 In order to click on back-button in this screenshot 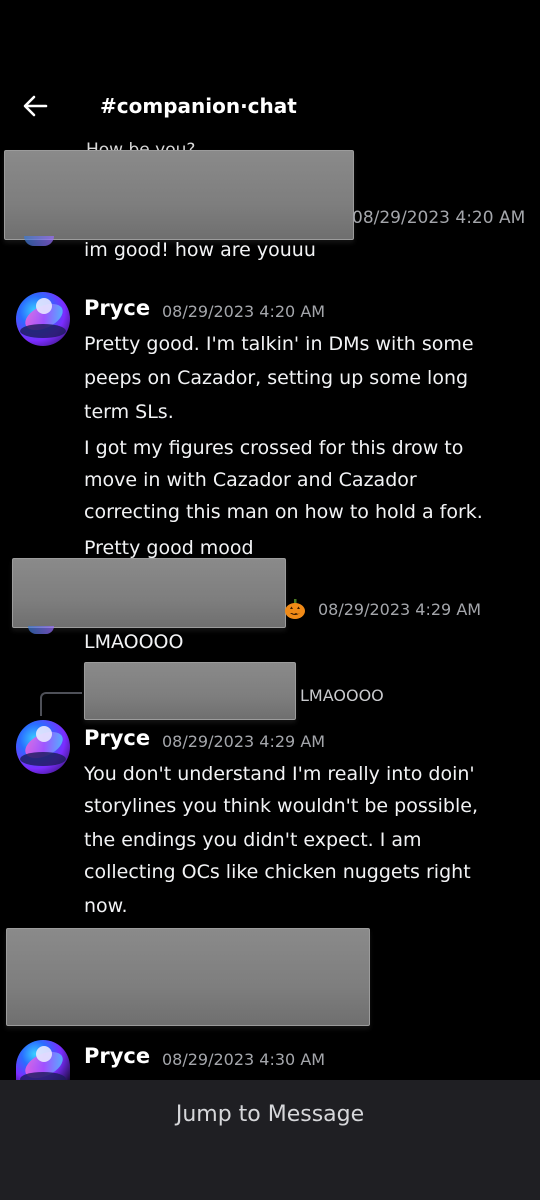, I will do `click(36, 106)`.